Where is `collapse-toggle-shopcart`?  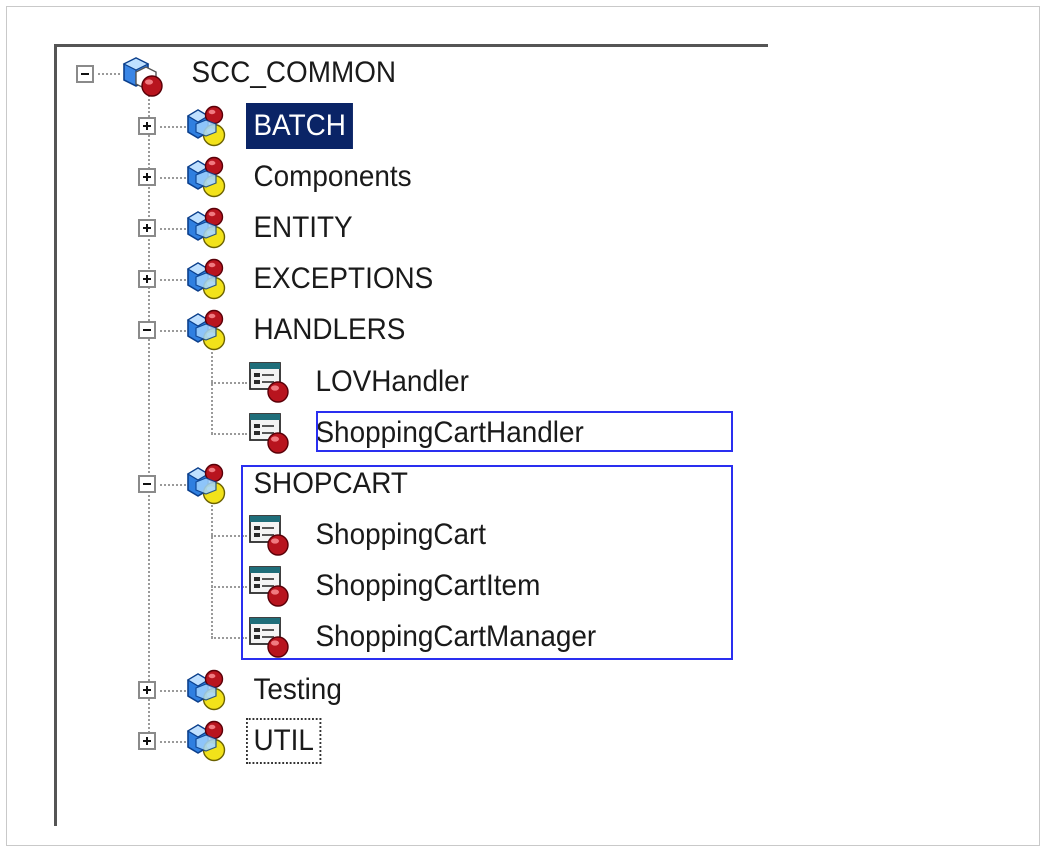 collapse-toggle-shopcart is located at coordinates (147, 484).